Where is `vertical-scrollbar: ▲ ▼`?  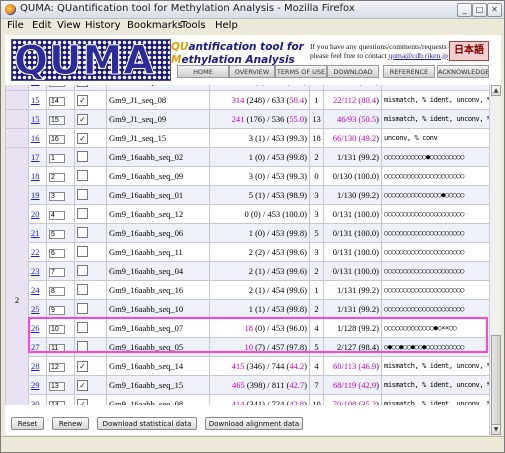
vertical-scrollbar: ▲ ▼ is located at coordinates (495, 260).